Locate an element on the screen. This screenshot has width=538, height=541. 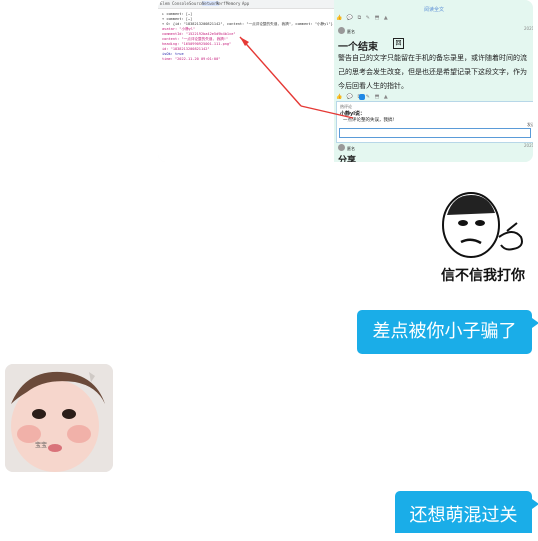
photo-watermark: 宝宝 is located at coordinates (41, 445).